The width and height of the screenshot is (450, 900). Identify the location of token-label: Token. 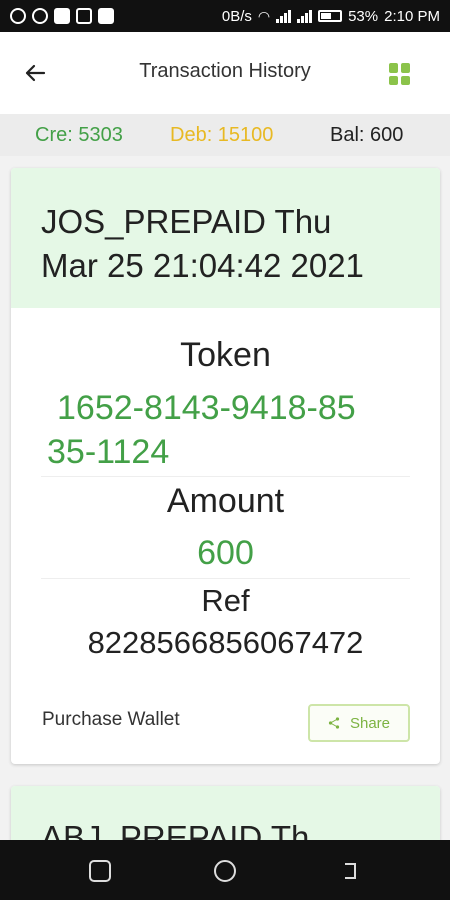
(225, 355).